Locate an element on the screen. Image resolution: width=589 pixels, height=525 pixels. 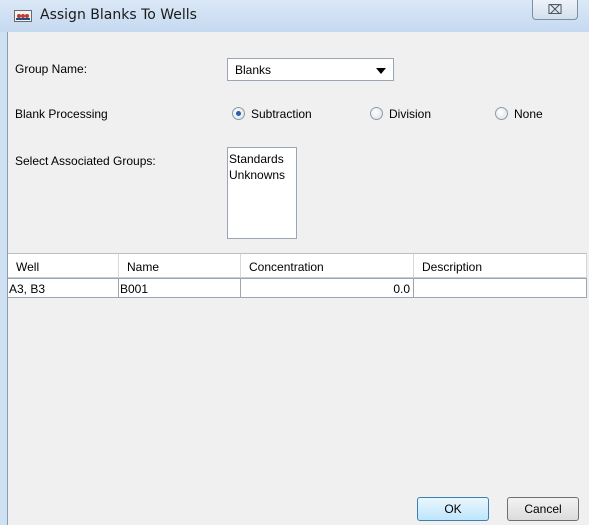
group-name-label: Group Name: is located at coordinates (51, 69).